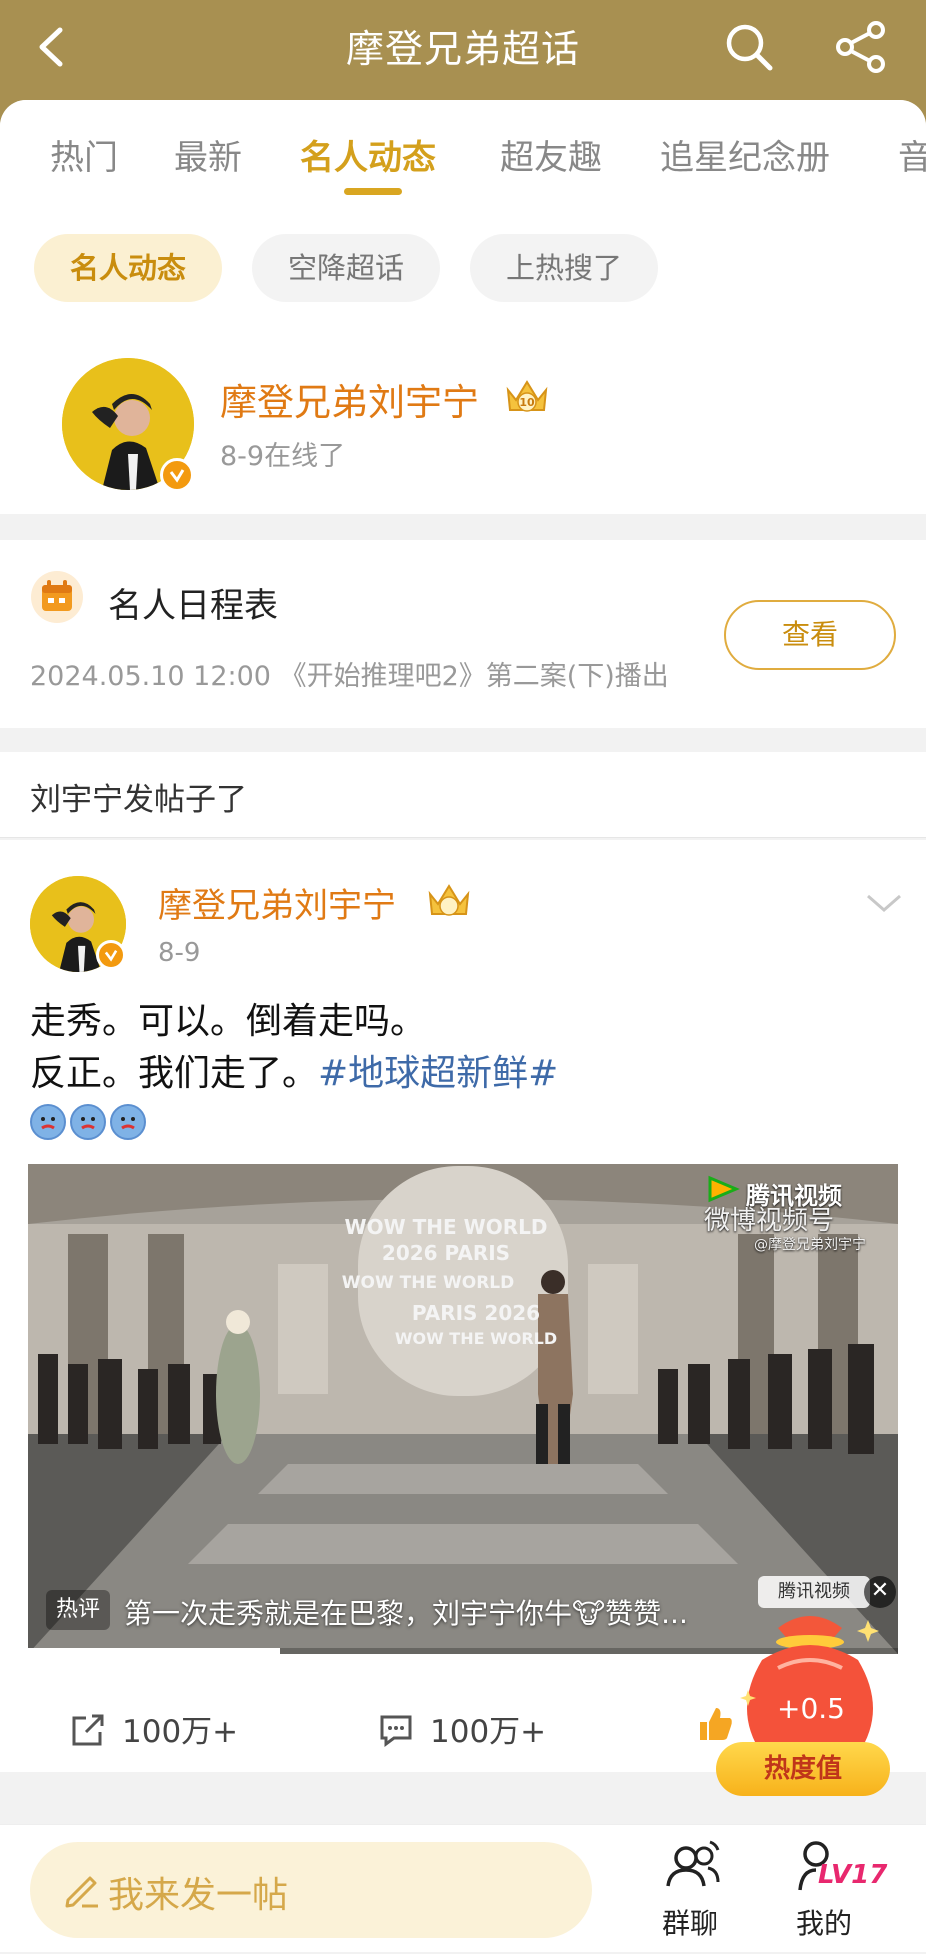  I want to click on backdrop-text-3: WOW THE WORLD, so click(428, 1283).